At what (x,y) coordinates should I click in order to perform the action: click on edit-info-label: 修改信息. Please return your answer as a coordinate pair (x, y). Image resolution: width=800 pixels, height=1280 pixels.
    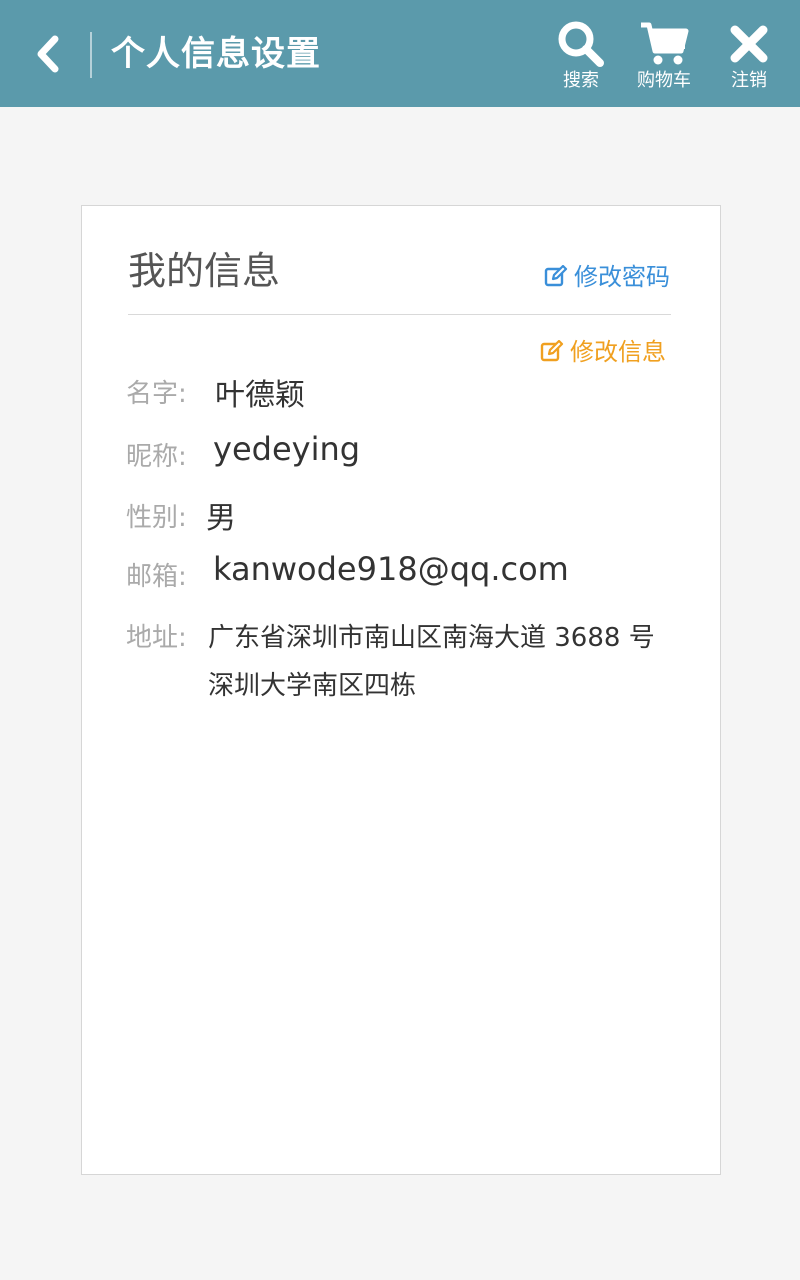
    Looking at the image, I should click on (618, 352).